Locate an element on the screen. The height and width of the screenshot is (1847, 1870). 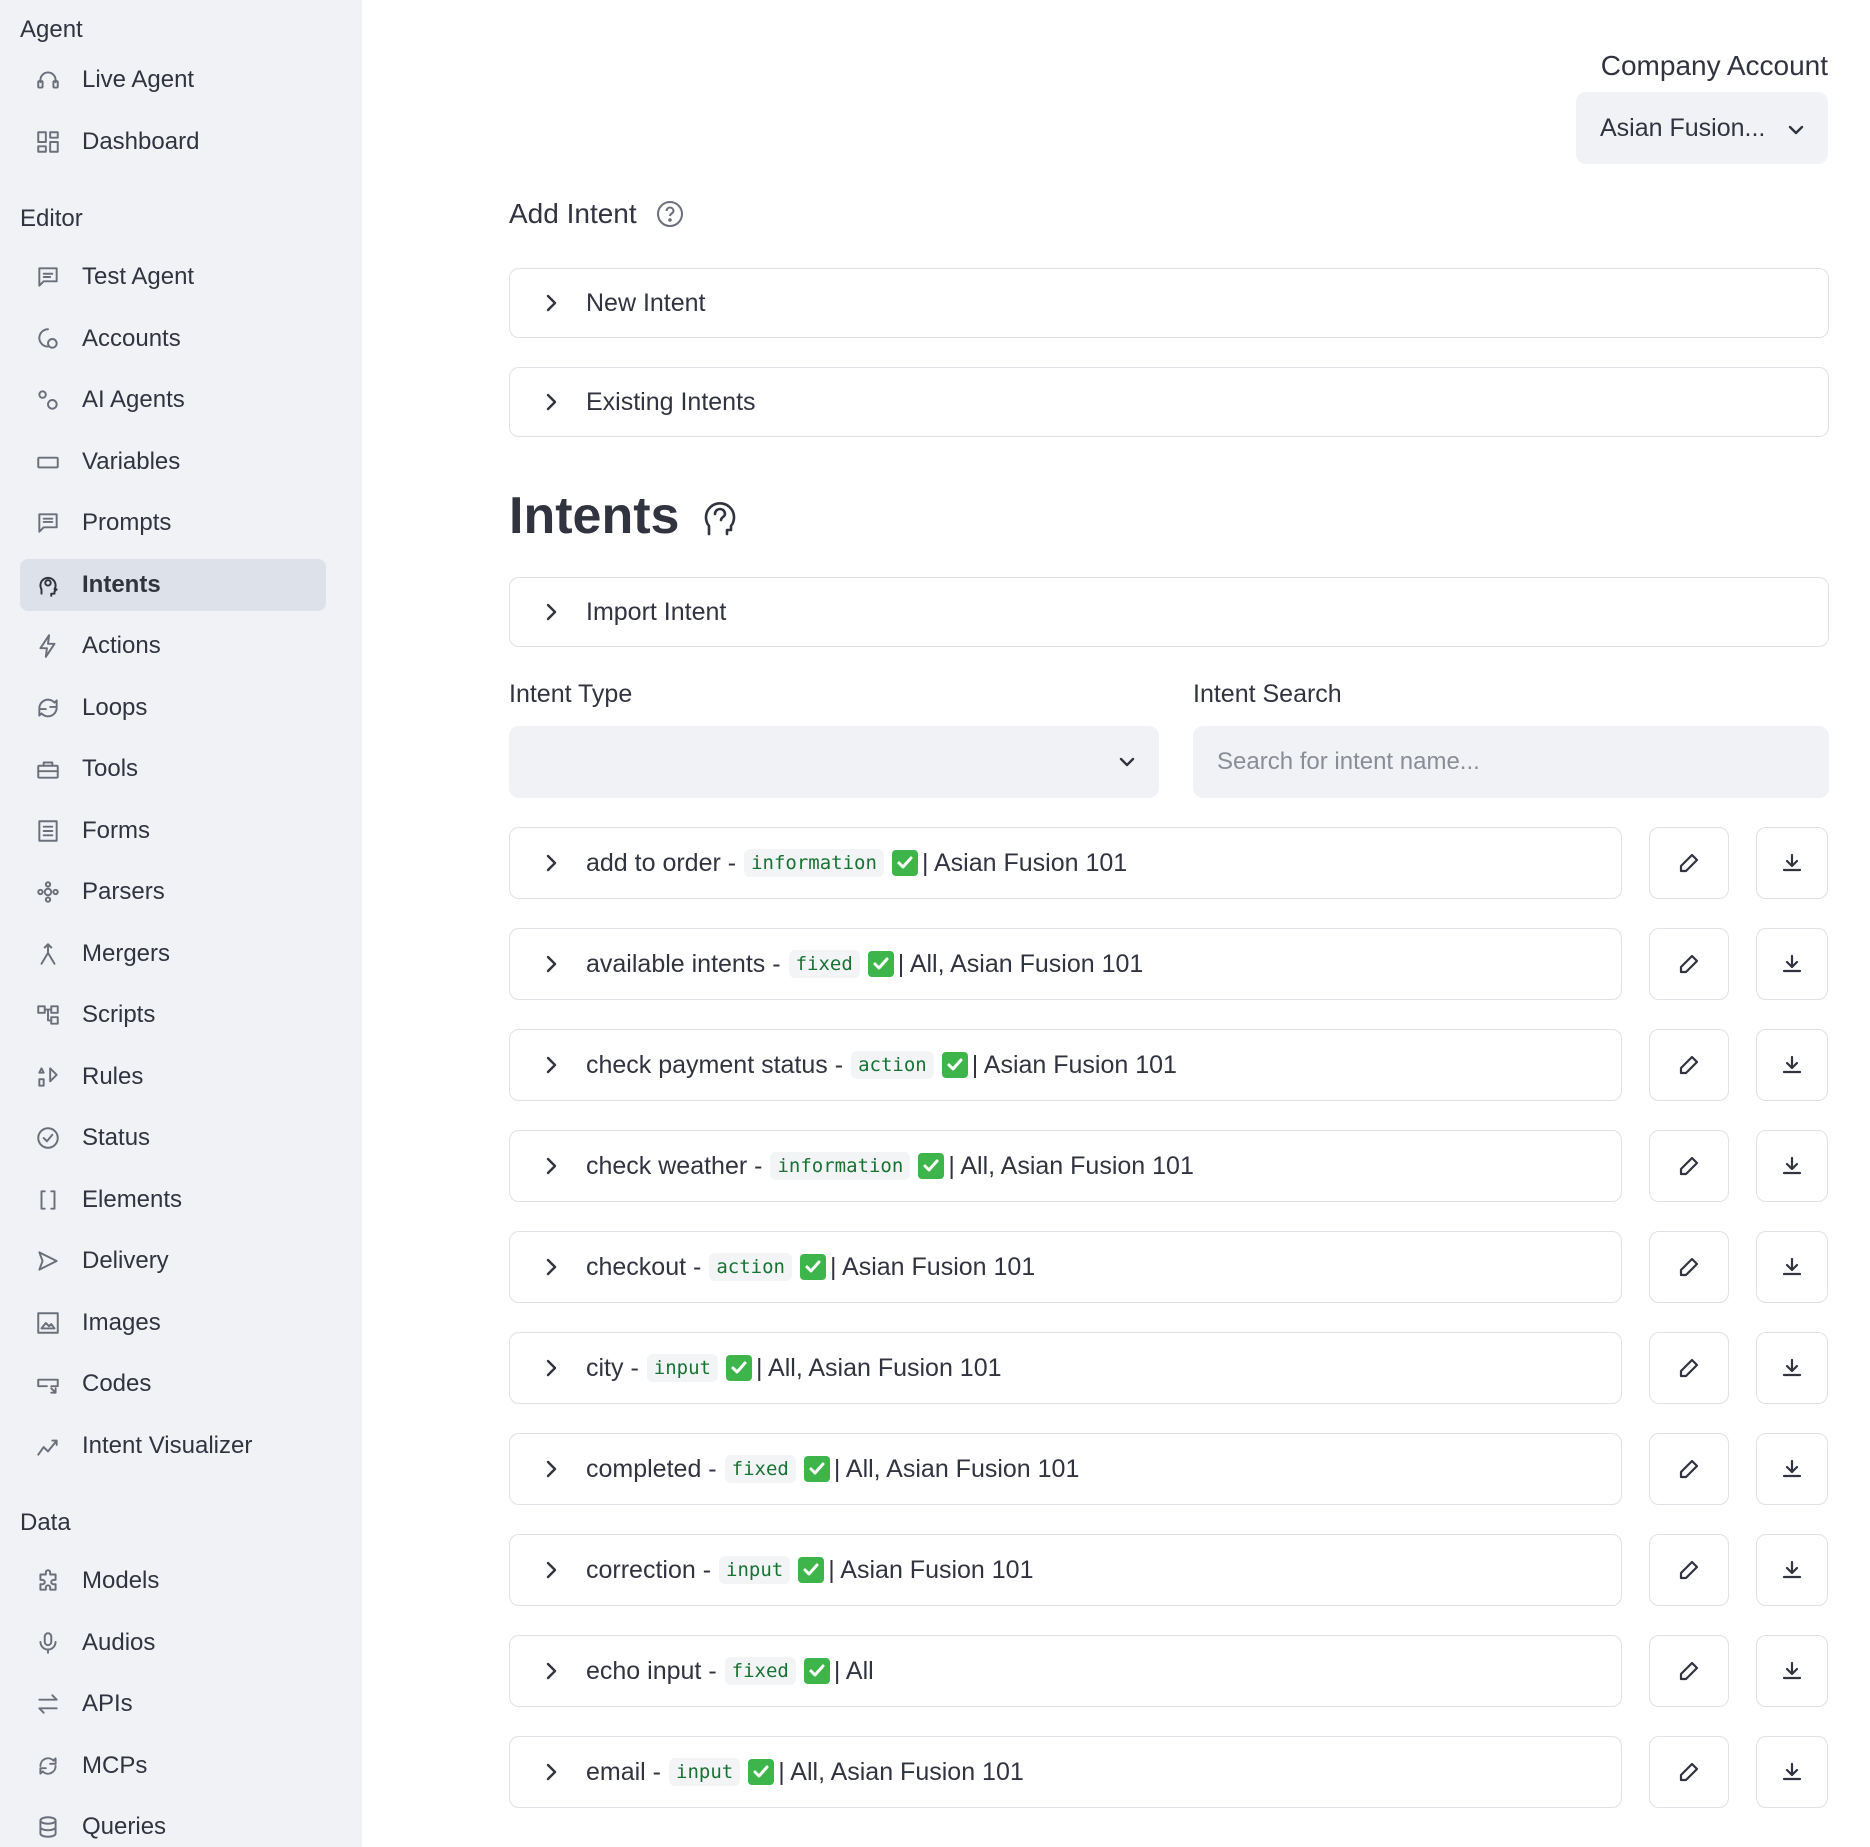
intent-expander: correction - input | Asian Fusion 101 is located at coordinates (1065, 1570).